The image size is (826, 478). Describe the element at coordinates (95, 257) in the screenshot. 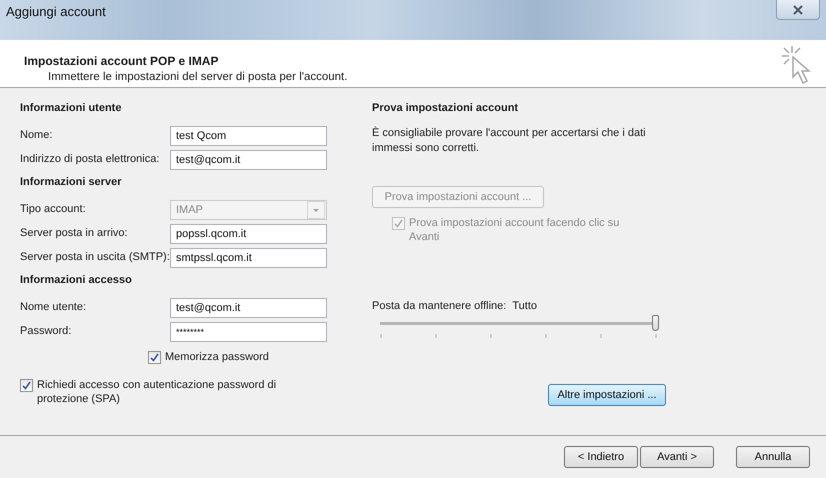

I see `field-label: Server posta in uscita (SMTP):` at that location.